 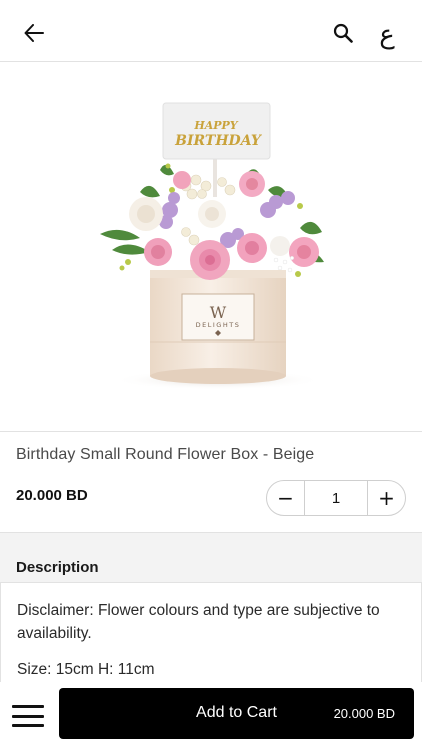 What do you see at coordinates (218, 325) in the screenshot?
I see `box-logo-text: DELIGHTS` at bounding box center [218, 325].